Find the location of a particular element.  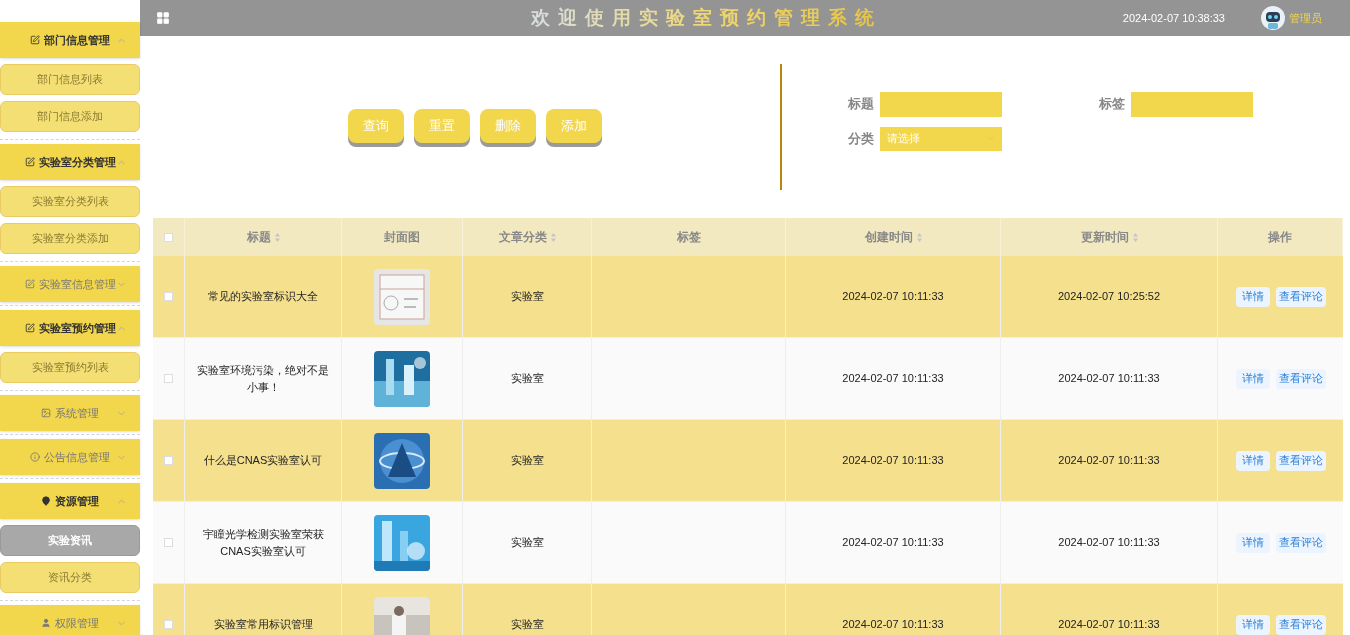

article-title: 实验室常用标识管理 is located at coordinates (263, 625).